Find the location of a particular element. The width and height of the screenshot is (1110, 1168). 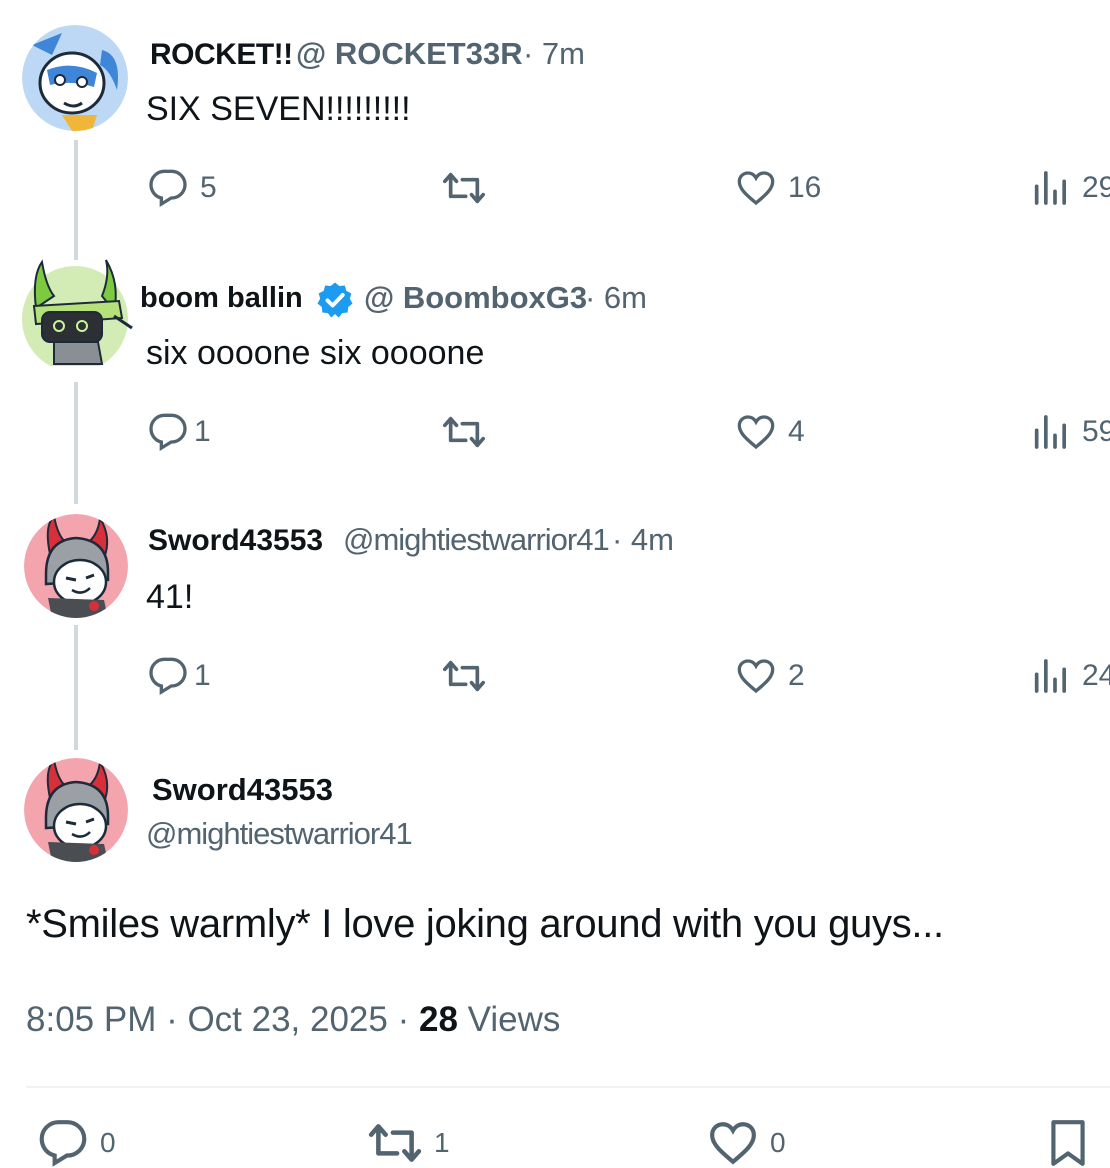

tweet-3-repost-button is located at coordinates (464, 676).